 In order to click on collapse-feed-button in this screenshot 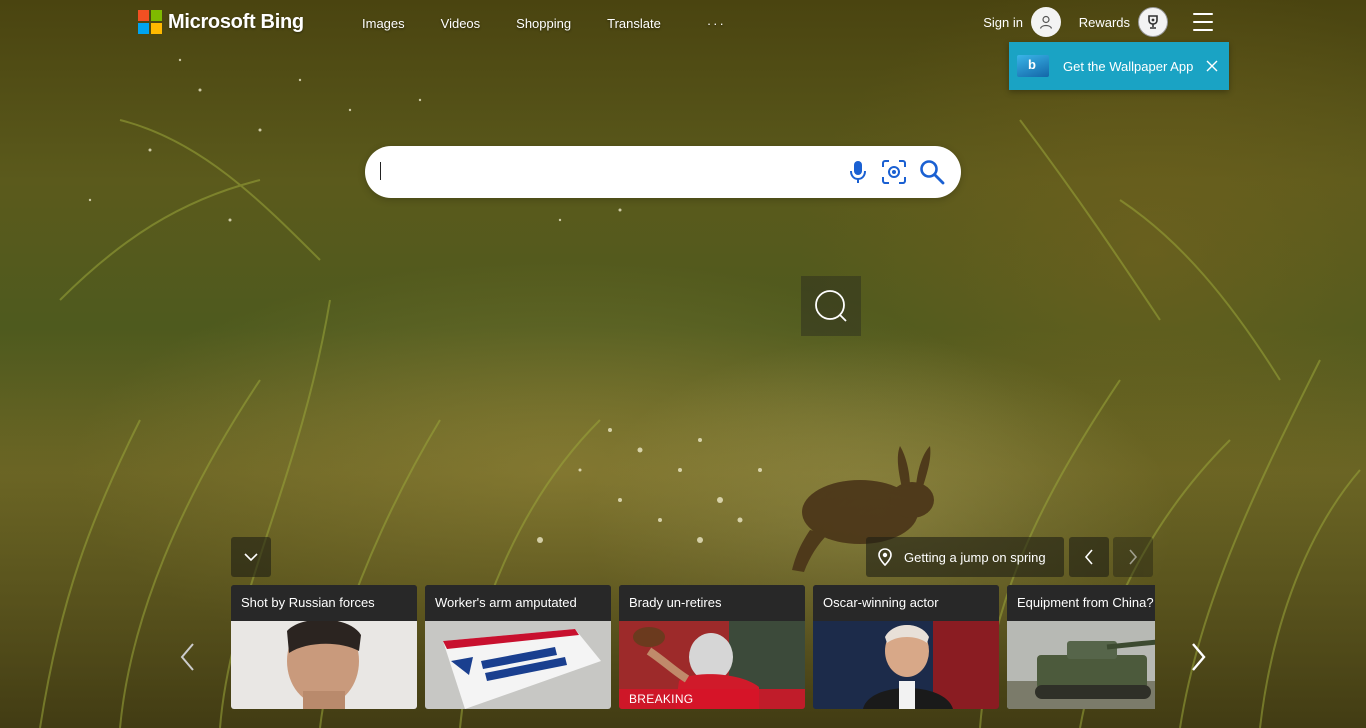, I will do `click(251, 557)`.